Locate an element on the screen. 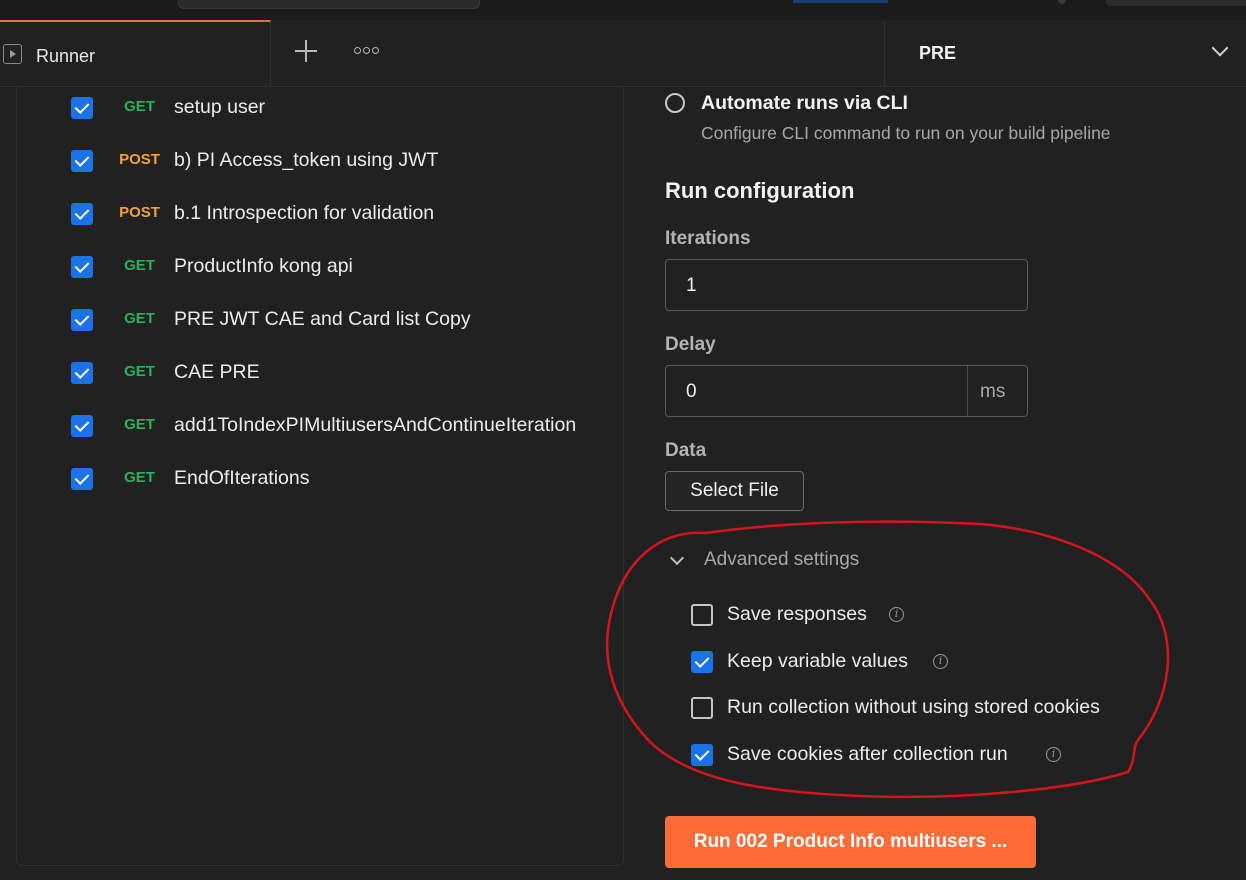 The width and height of the screenshot is (1246, 880). environment-label: PRE is located at coordinates (938, 53).